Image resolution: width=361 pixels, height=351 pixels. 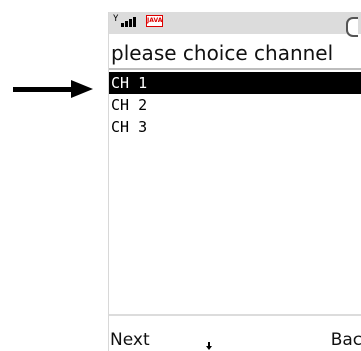 I want to click on pointer-arrow-icon, so click(x=53, y=90).